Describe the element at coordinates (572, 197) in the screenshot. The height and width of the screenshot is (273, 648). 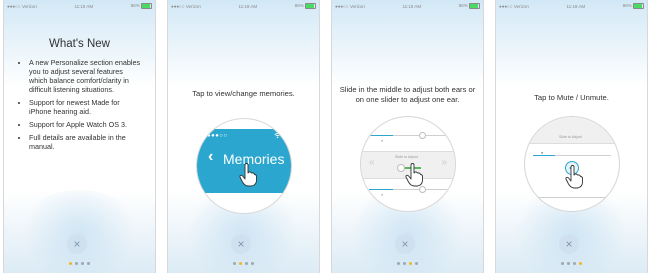
I see `slider-track-lower` at that location.